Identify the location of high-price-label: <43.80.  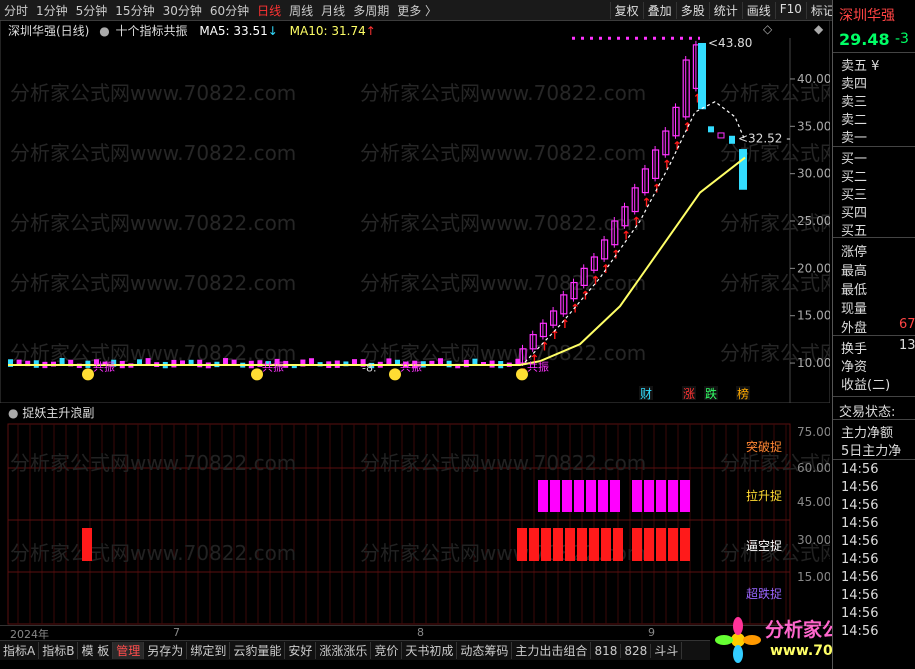
(730, 43).